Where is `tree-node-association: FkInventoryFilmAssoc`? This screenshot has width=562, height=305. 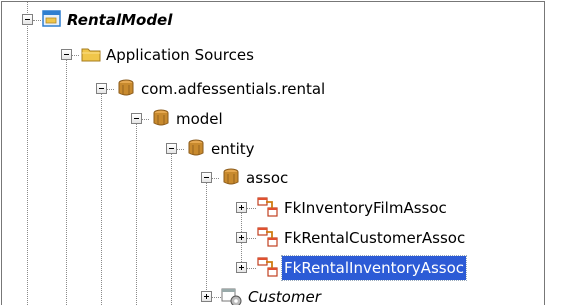
tree-node-association: FkInventoryFilmAssoc is located at coordinates (365, 208).